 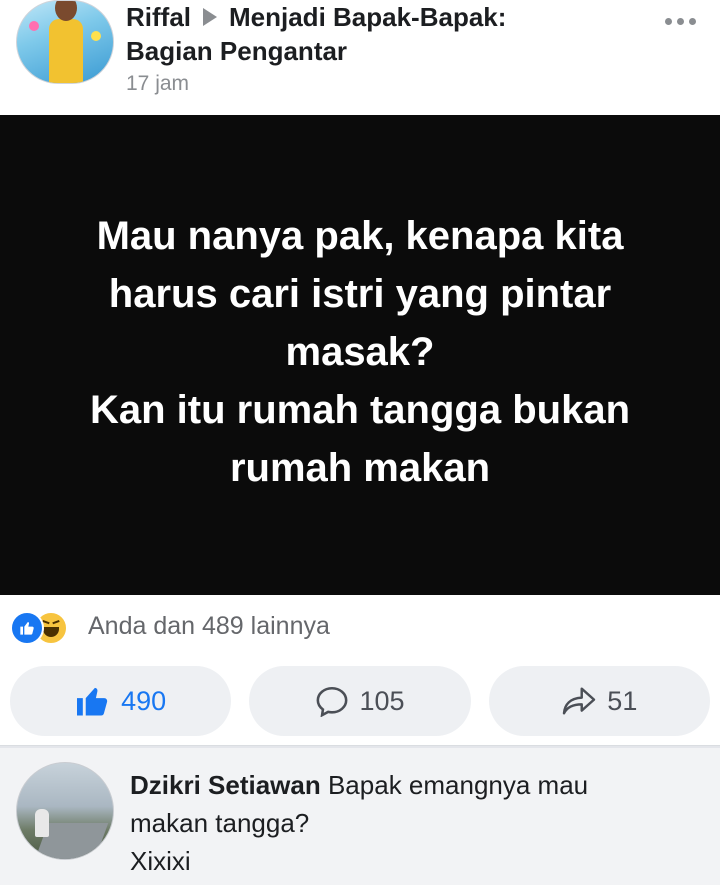 I want to click on arrow-right-icon, so click(x=210, y=17).